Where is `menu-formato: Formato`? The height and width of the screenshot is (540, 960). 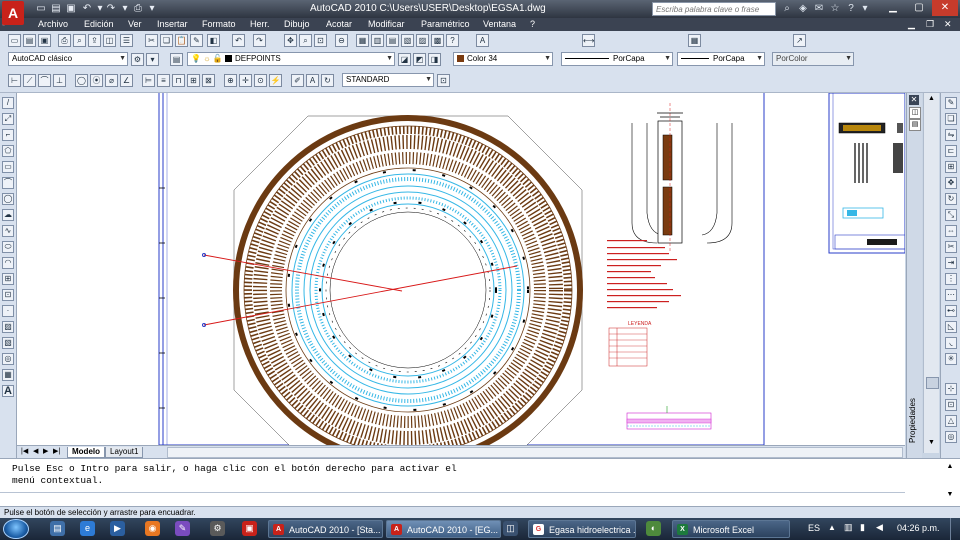
menu-formato: Formato is located at coordinates (219, 24).